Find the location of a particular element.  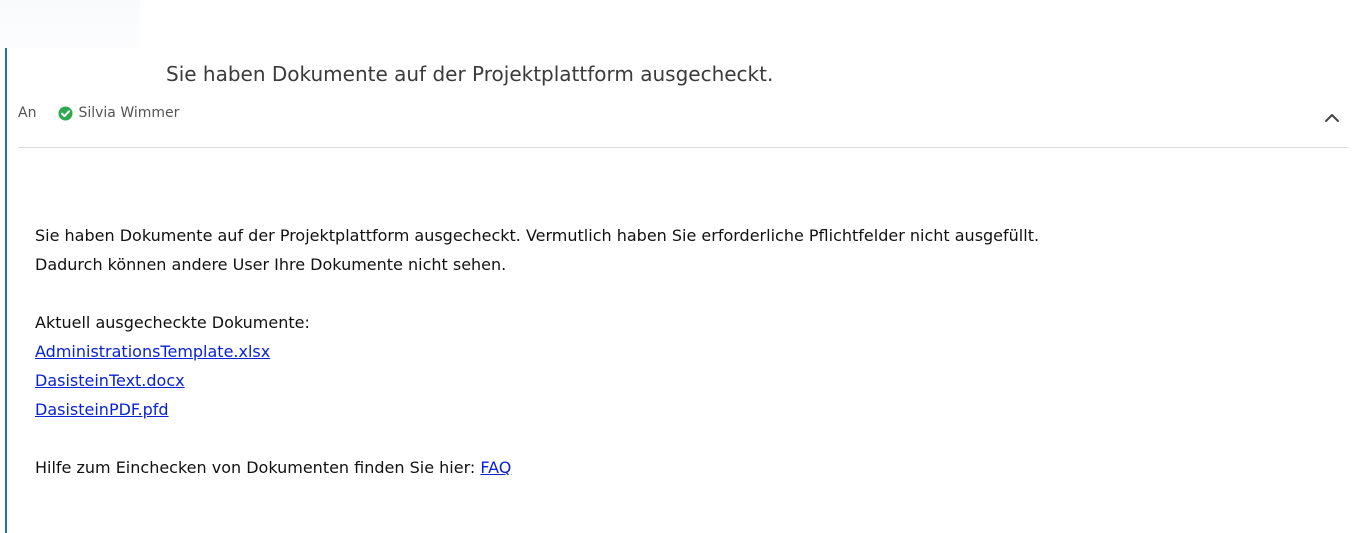

to-label: An is located at coordinates (27, 113).